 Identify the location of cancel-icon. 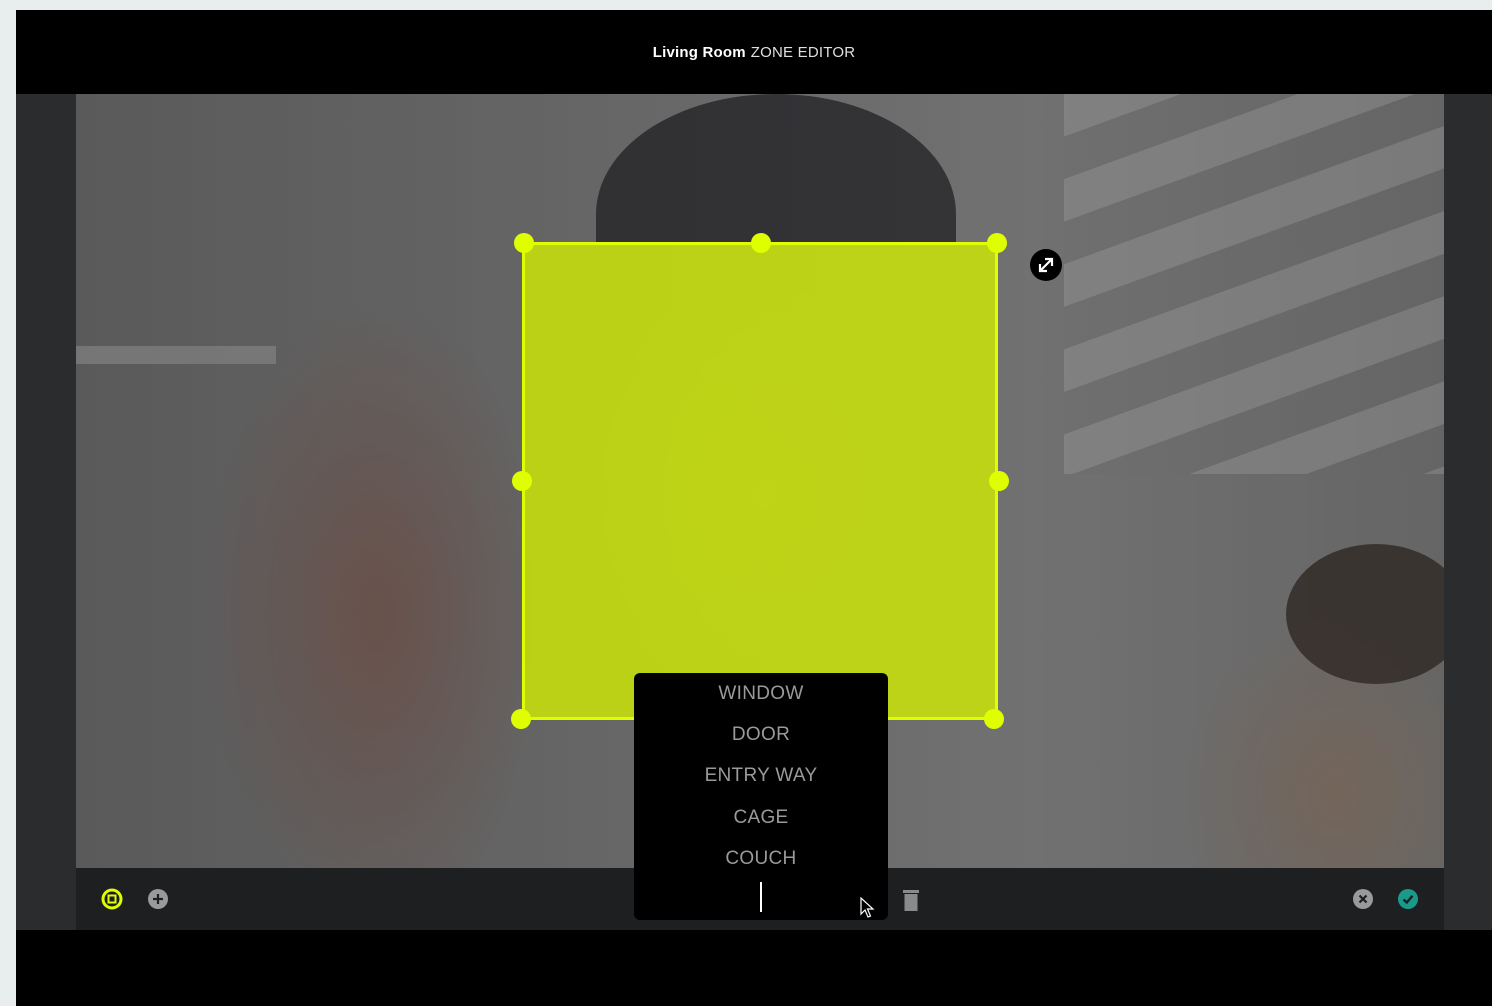
(1363, 899).